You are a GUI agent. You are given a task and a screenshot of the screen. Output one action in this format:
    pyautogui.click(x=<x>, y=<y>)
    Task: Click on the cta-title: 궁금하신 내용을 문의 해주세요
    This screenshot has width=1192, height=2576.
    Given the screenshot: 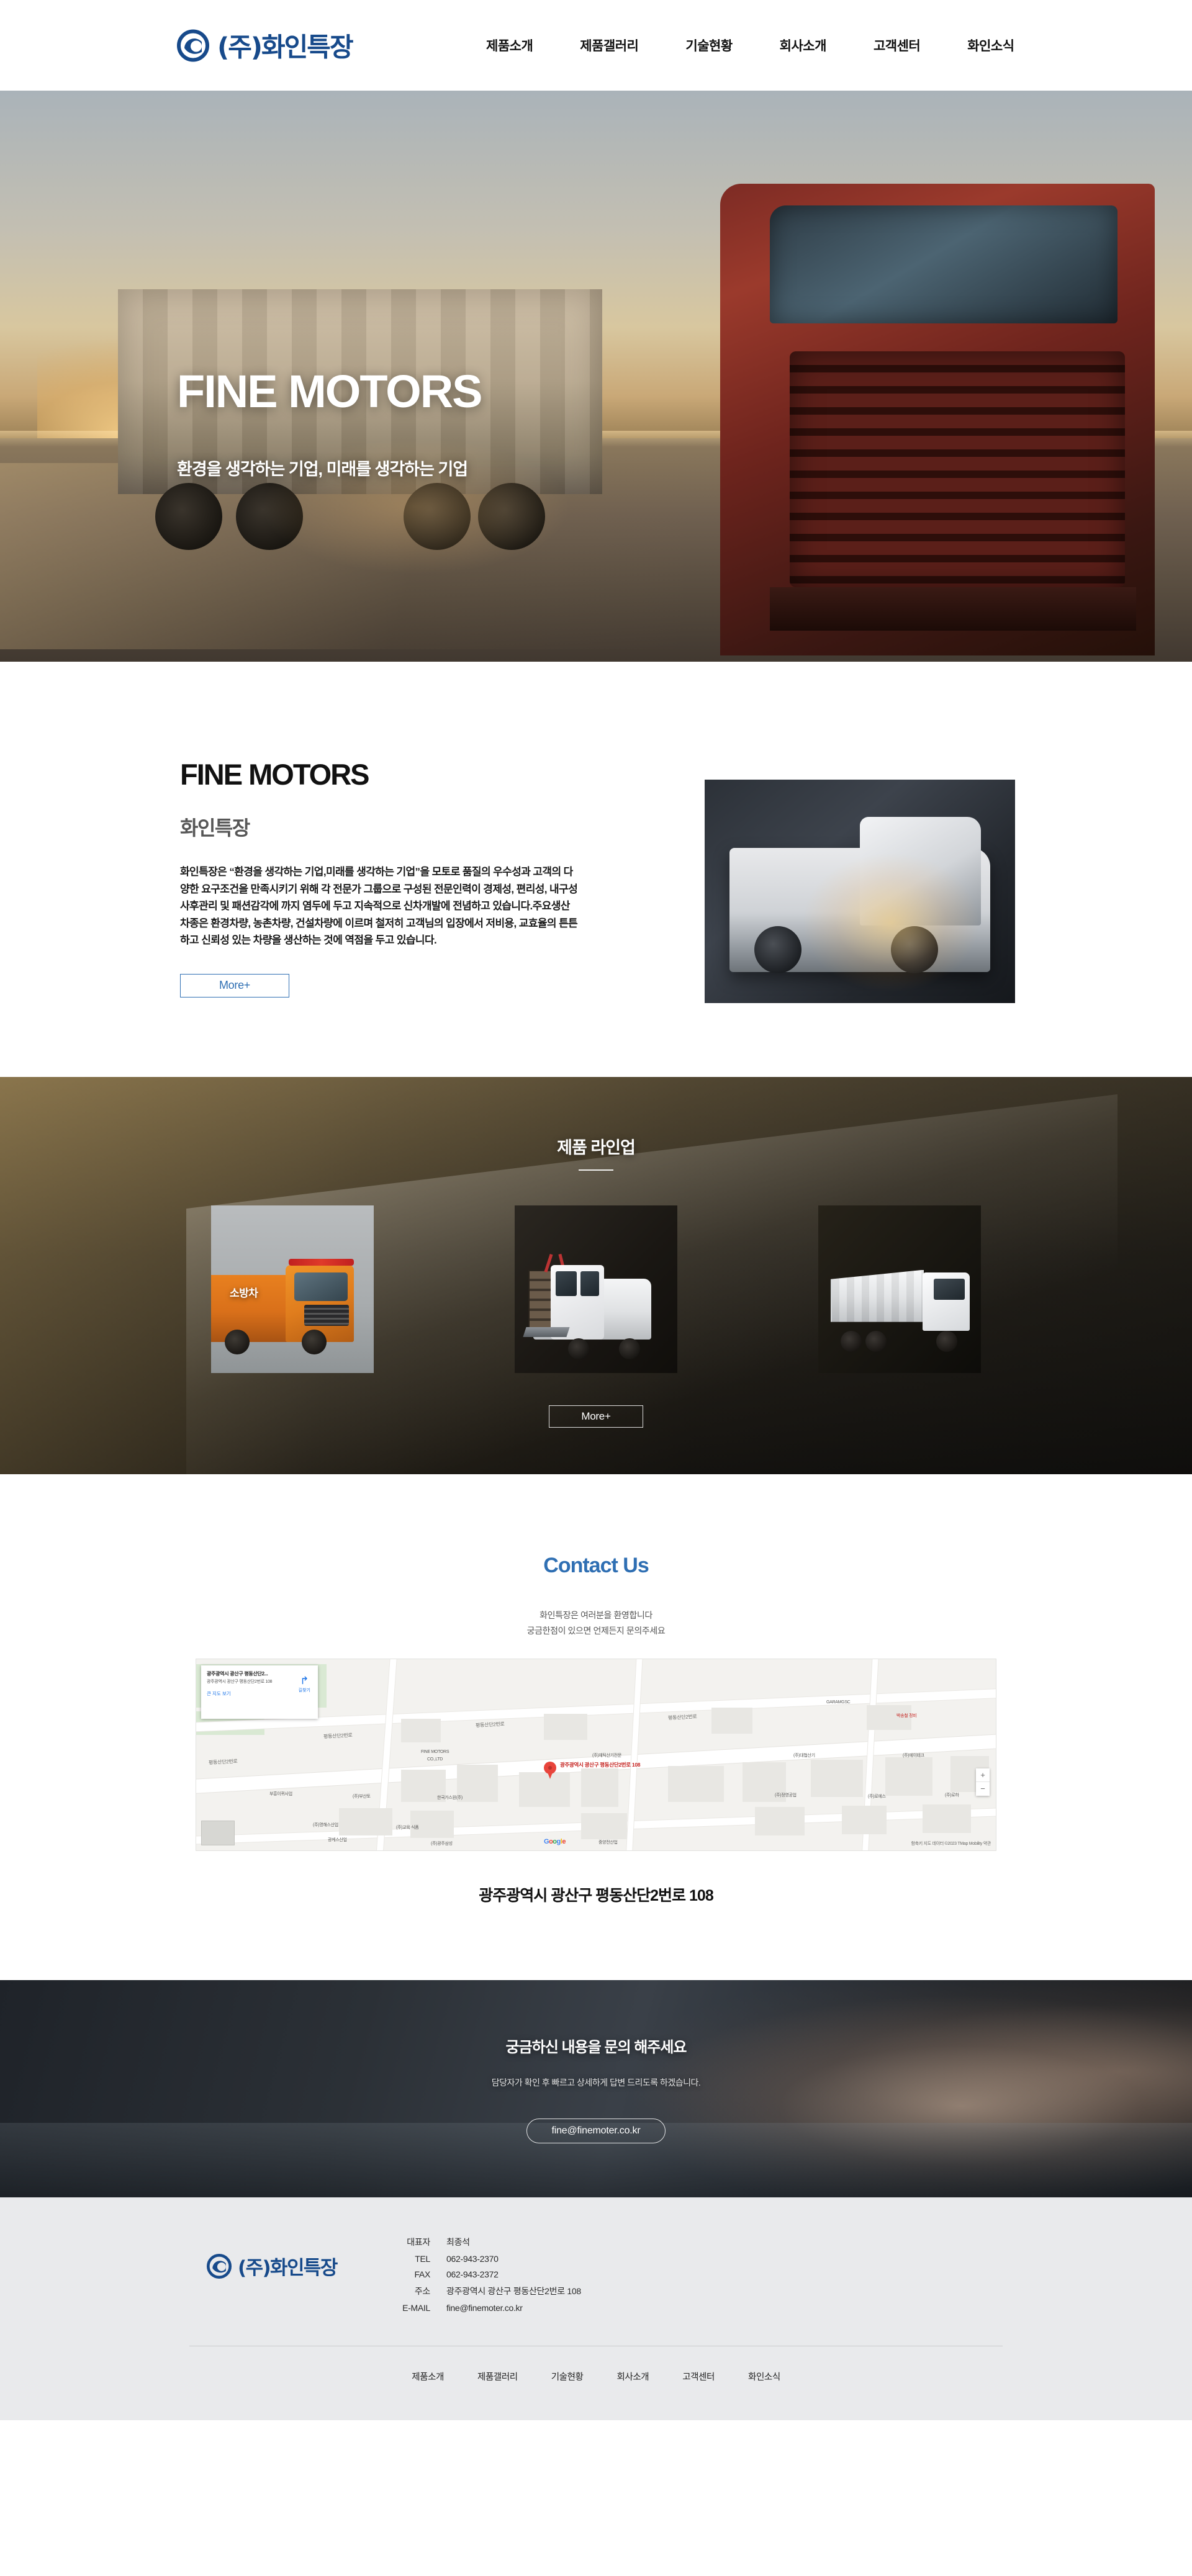 What is the action you would take?
    pyautogui.click(x=596, y=2047)
    